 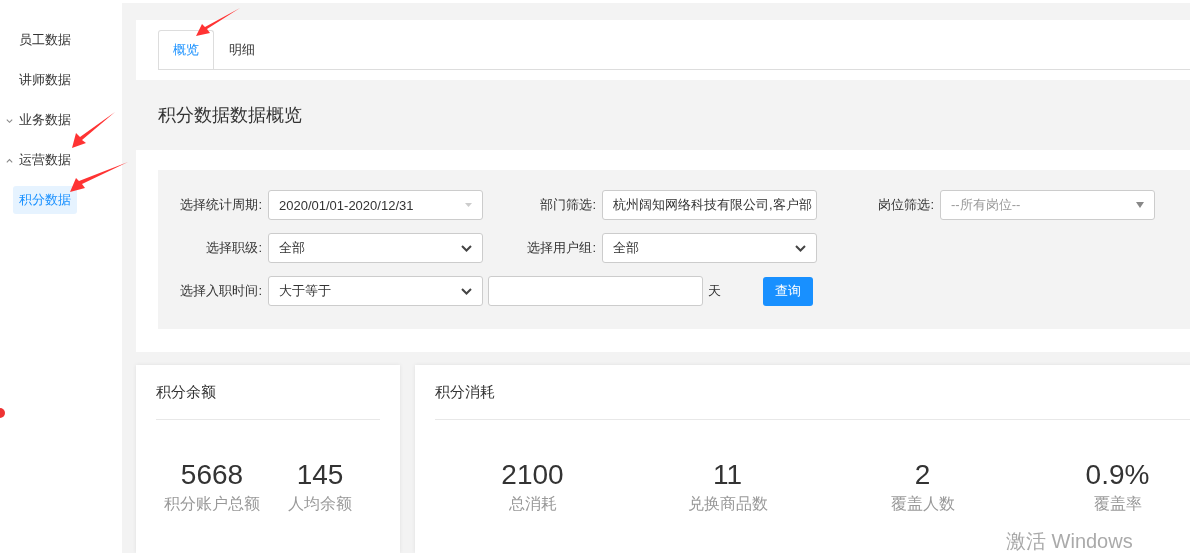 What do you see at coordinates (1069, 541) in the screenshot?
I see `activation-notice: 激活 Windows` at bounding box center [1069, 541].